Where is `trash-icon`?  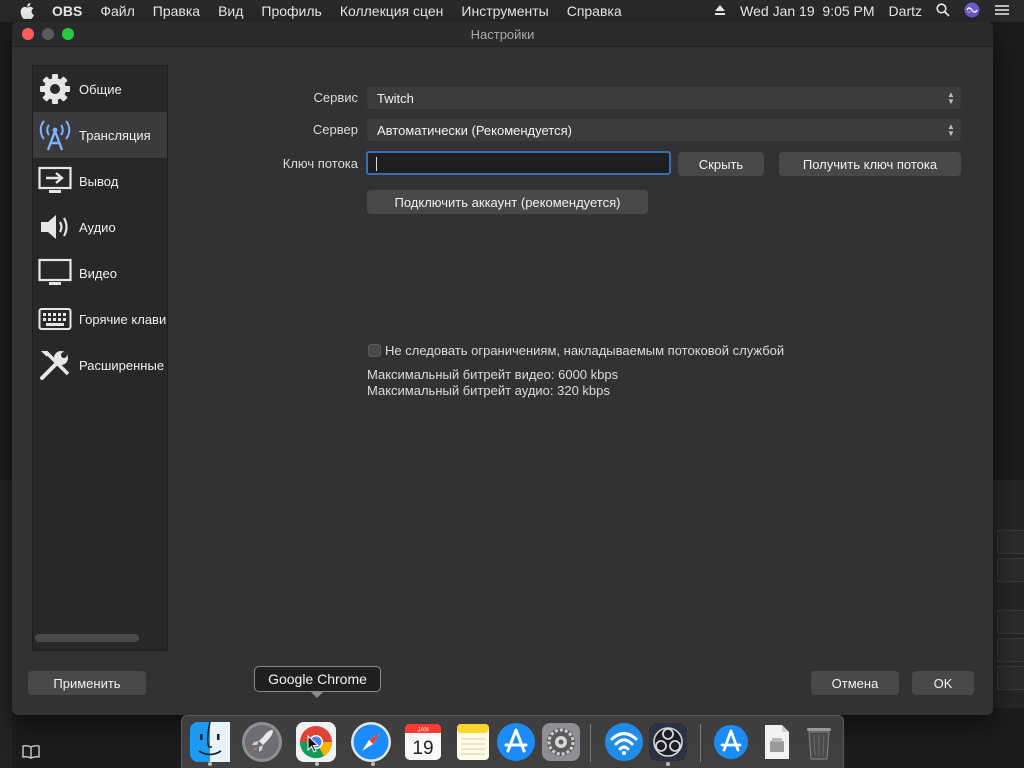 trash-icon is located at coordinates (819, 742).